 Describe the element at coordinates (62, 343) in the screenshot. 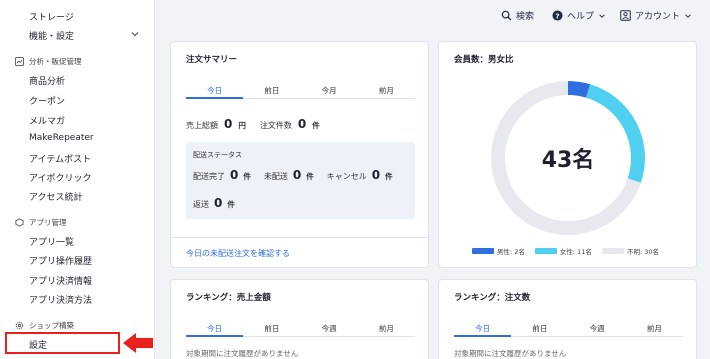

I see `highlight-box` at that location.